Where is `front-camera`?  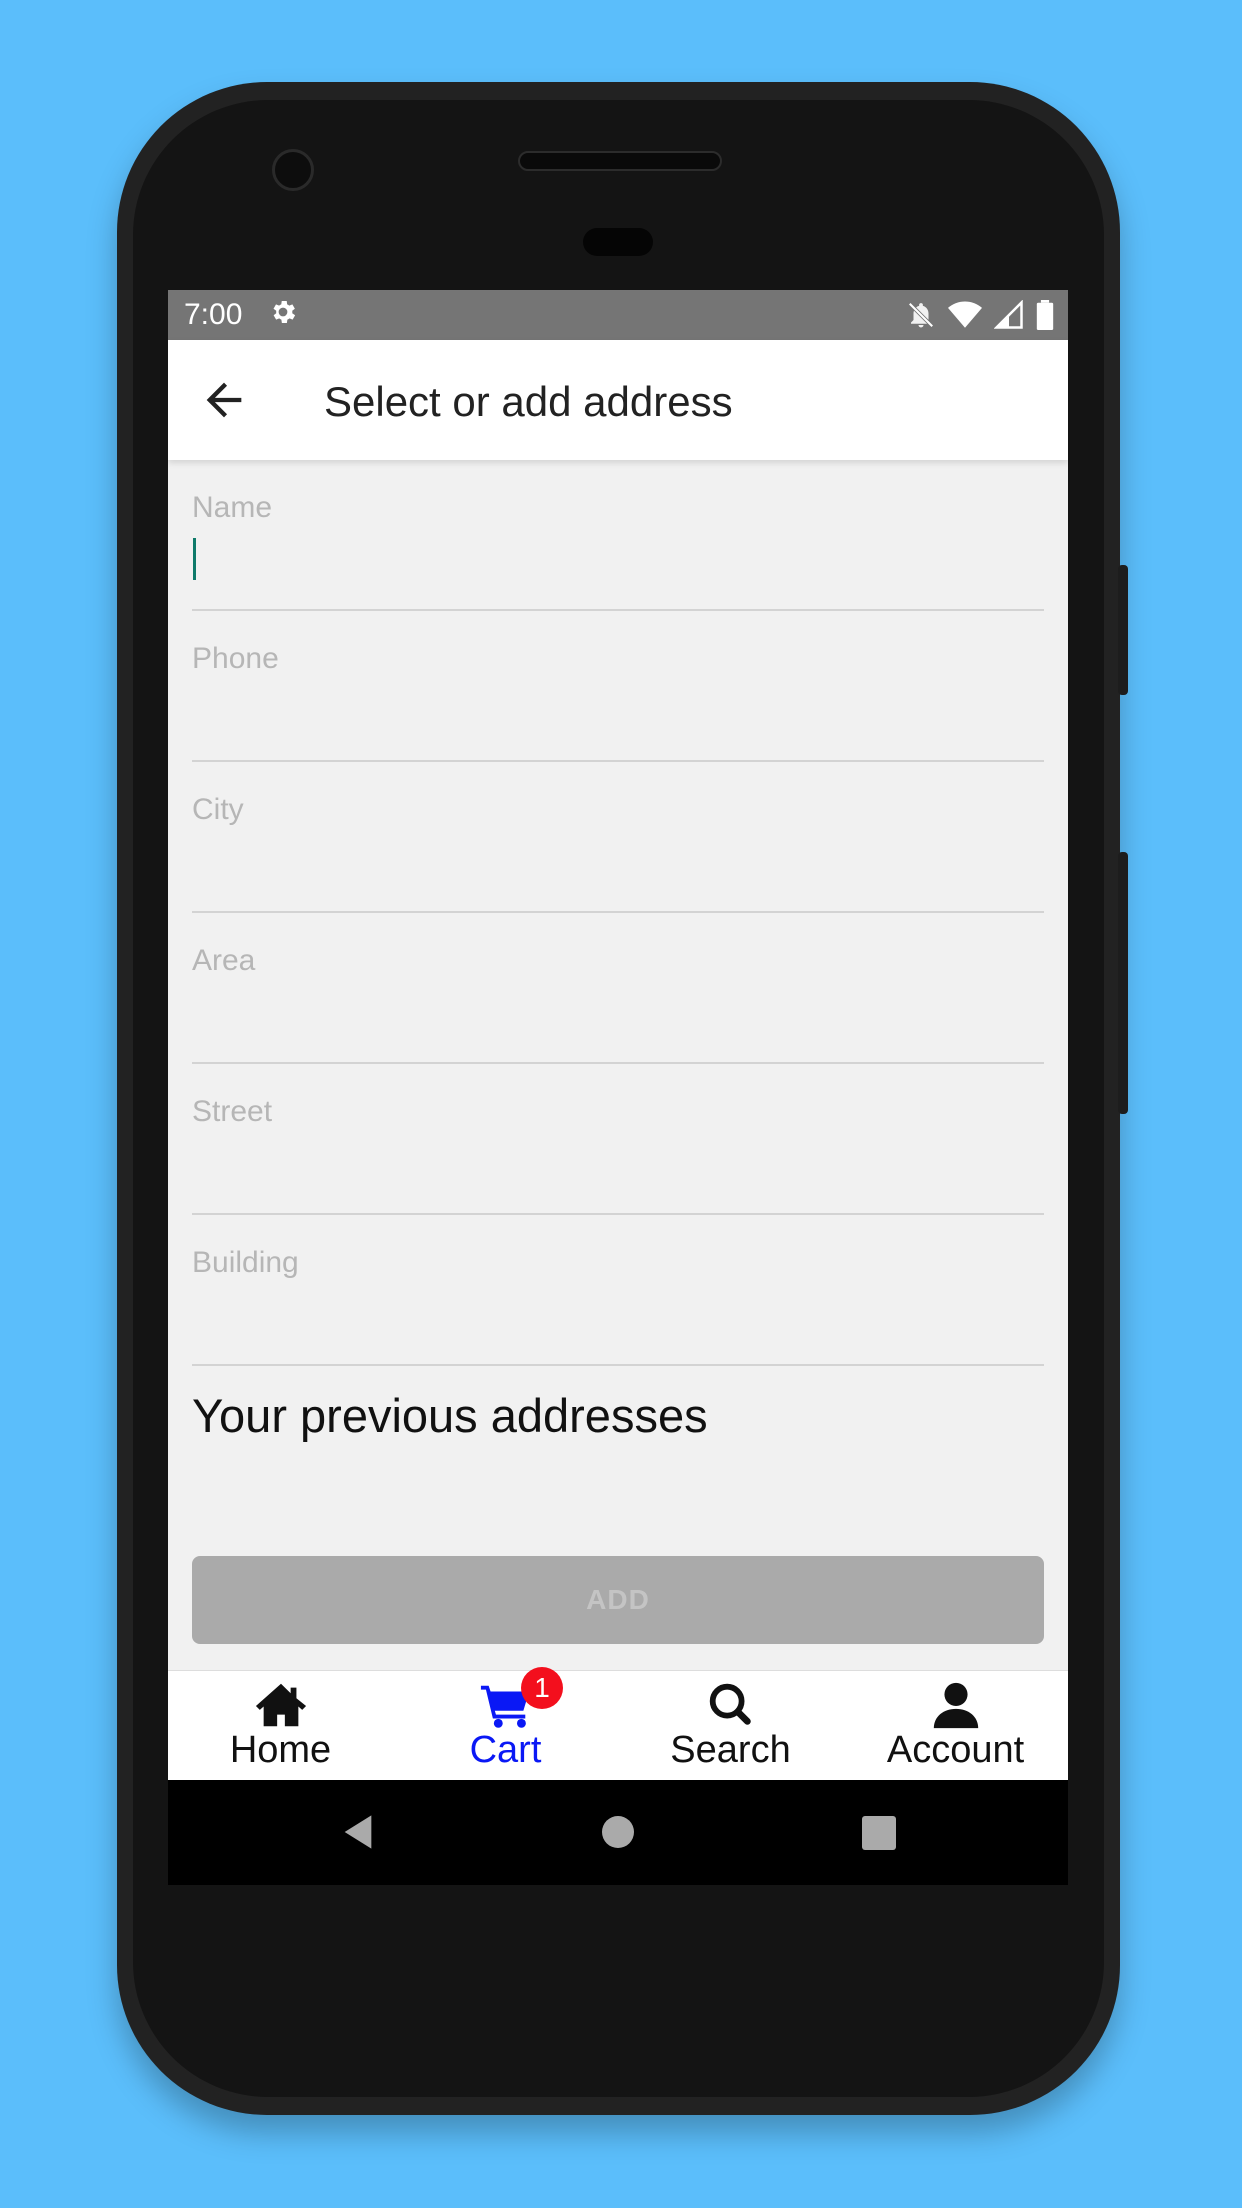 front-camera is located at coordinates (293, 170).